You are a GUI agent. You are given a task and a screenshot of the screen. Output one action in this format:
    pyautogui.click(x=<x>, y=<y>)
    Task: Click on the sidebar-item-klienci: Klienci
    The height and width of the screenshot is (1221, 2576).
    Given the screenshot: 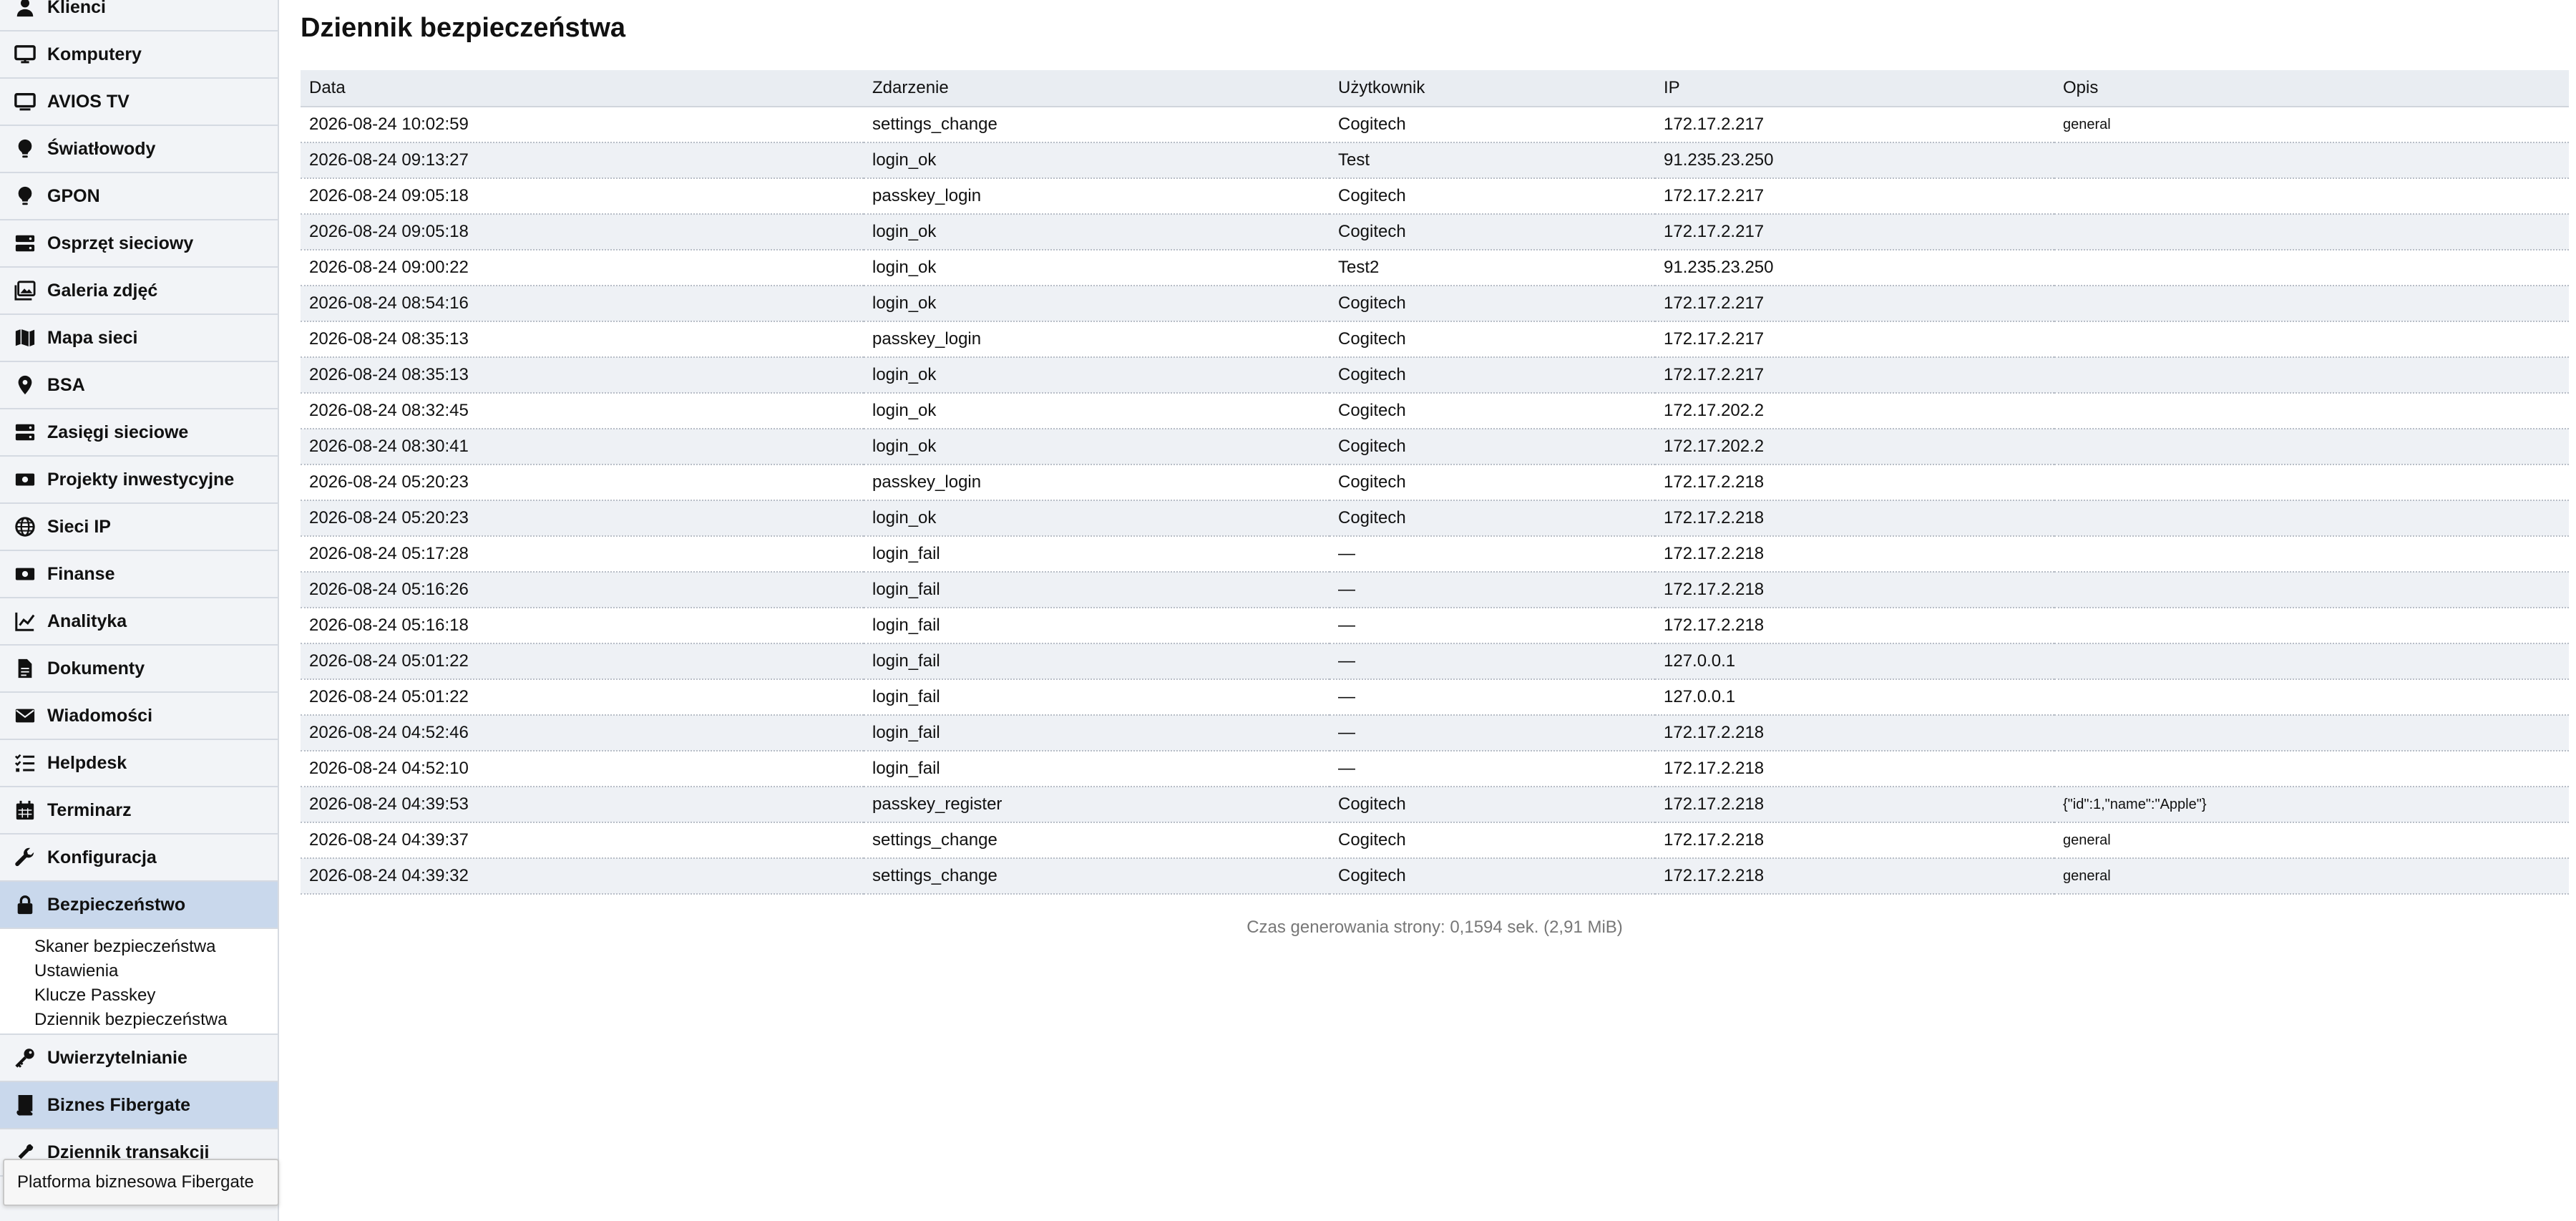 What is the action you would take?
    pyautogui.click(x=139, y=15)
    